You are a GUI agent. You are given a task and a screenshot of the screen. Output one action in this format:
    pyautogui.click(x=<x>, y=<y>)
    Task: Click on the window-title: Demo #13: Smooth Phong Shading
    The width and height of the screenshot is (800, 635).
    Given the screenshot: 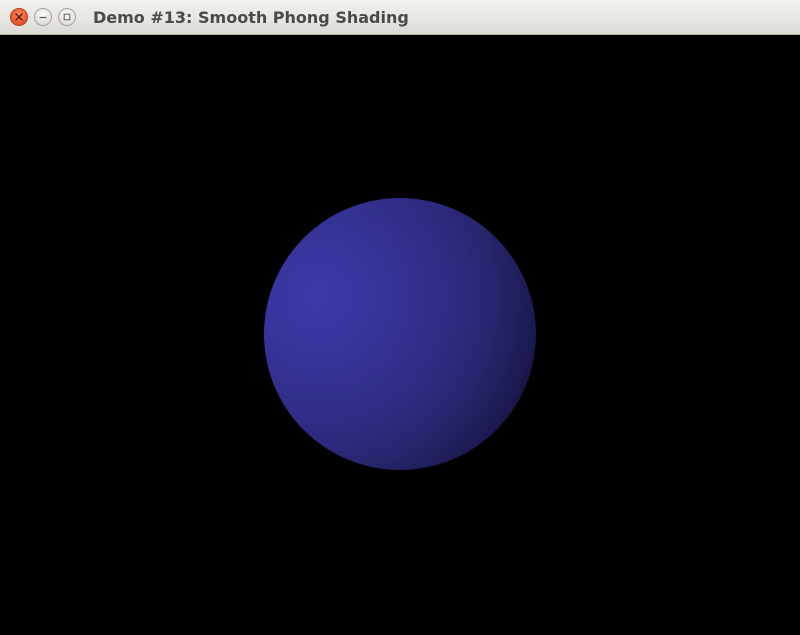 What is the action you would take?
    pyautogui.click(x=251, y=17)
    